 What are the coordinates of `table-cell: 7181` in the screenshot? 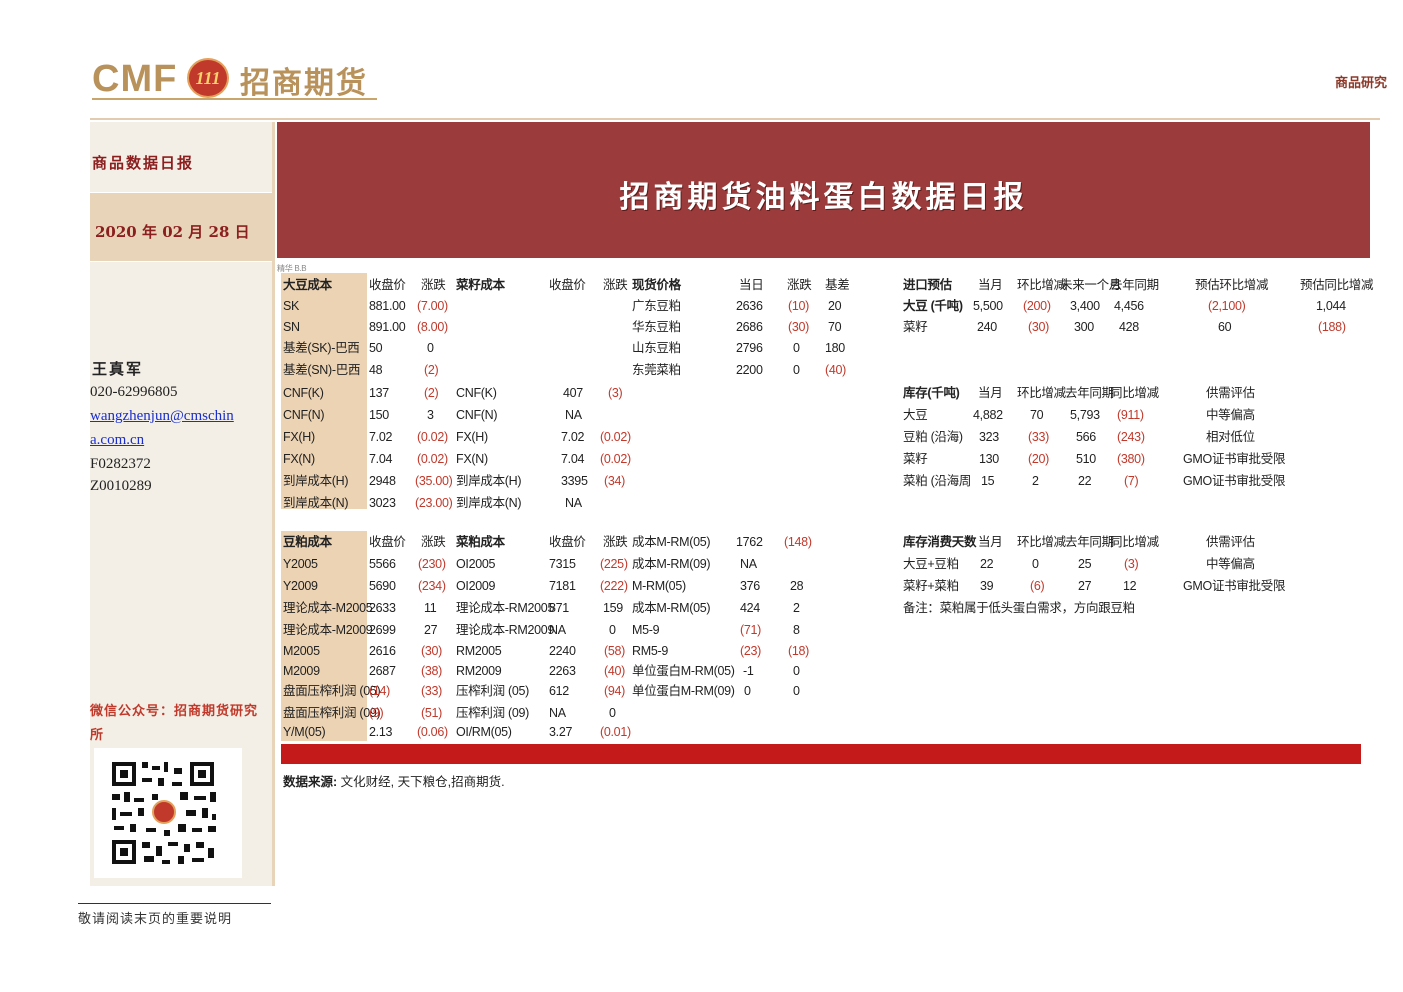 It's located at (562, 586).